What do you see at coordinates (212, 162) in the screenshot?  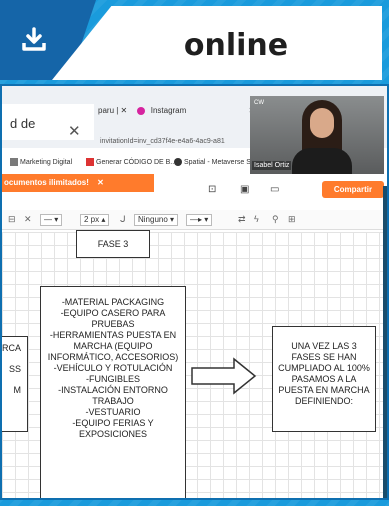 I see `bookmark-item: Spatial - Metaverse S` at bounding box center [212, 162].